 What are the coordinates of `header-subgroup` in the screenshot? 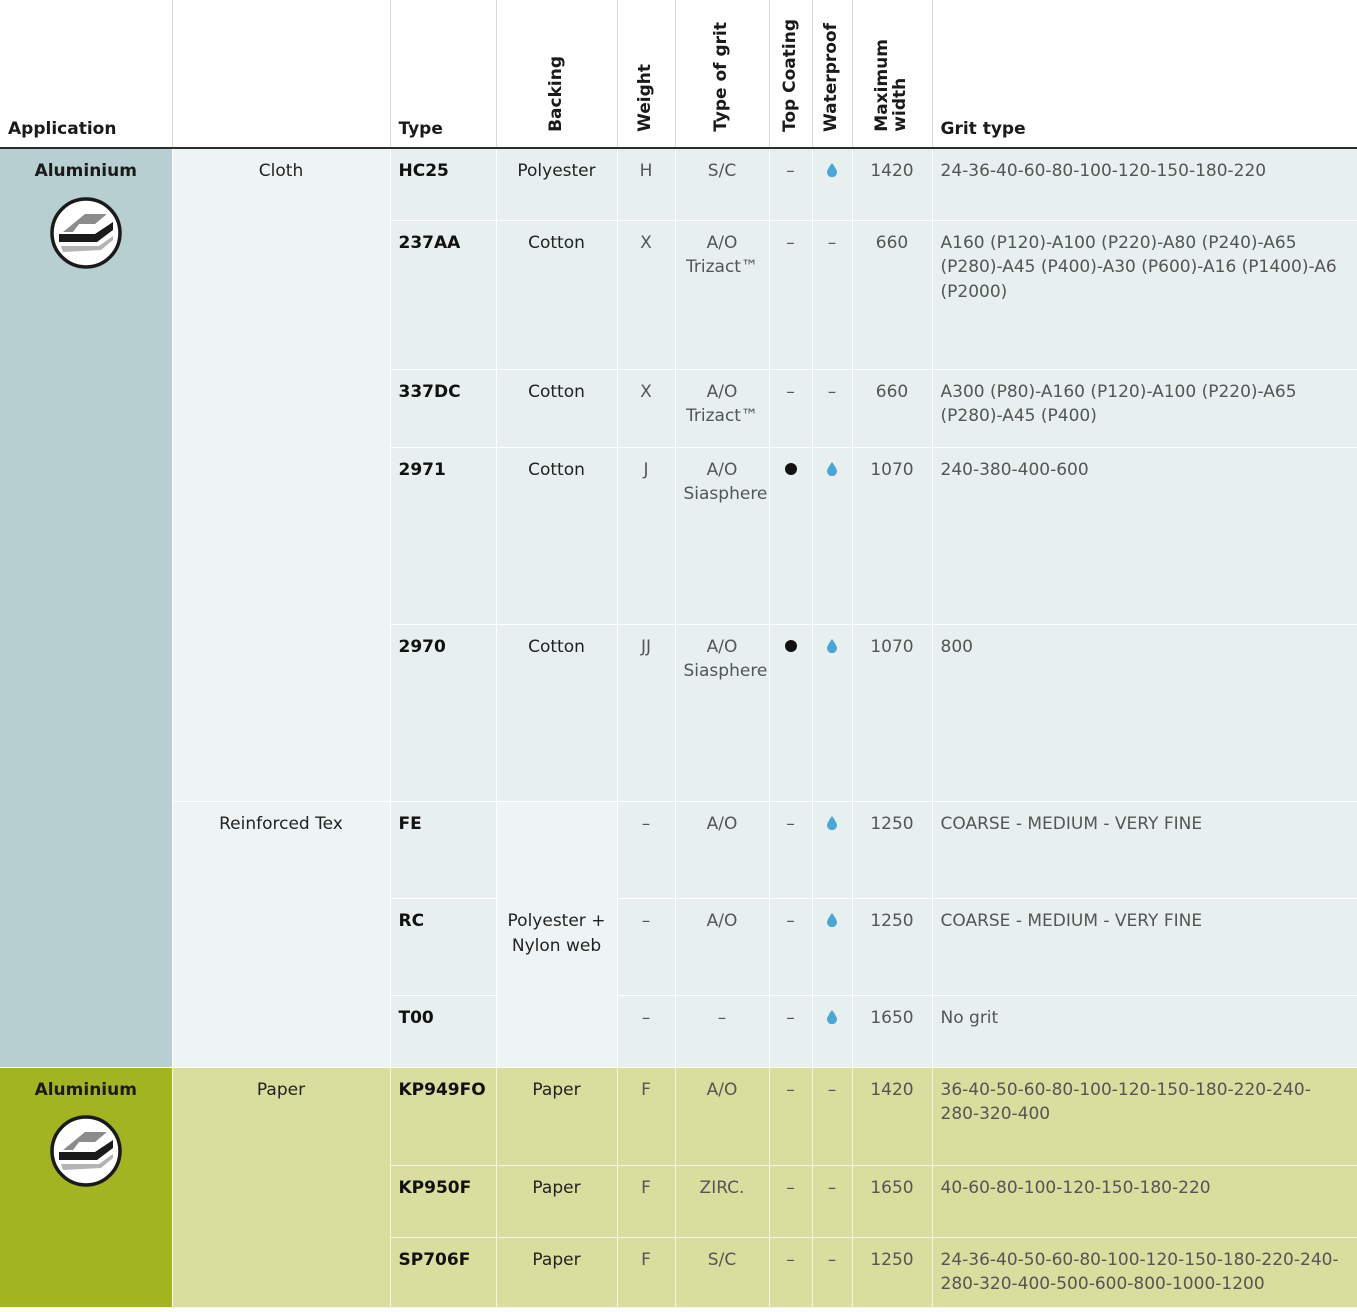 It's located at (280, 74).